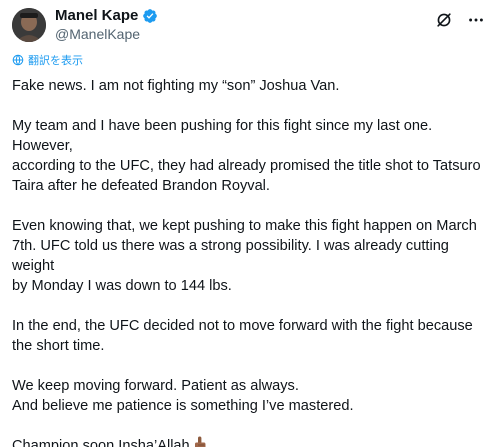 The width and height of the screenshot is (500, 447). Describe the element at coordinates (249, 441) in the screenshot. I see `tweet-last-line: Champion soon Insha’Allah` at that location.